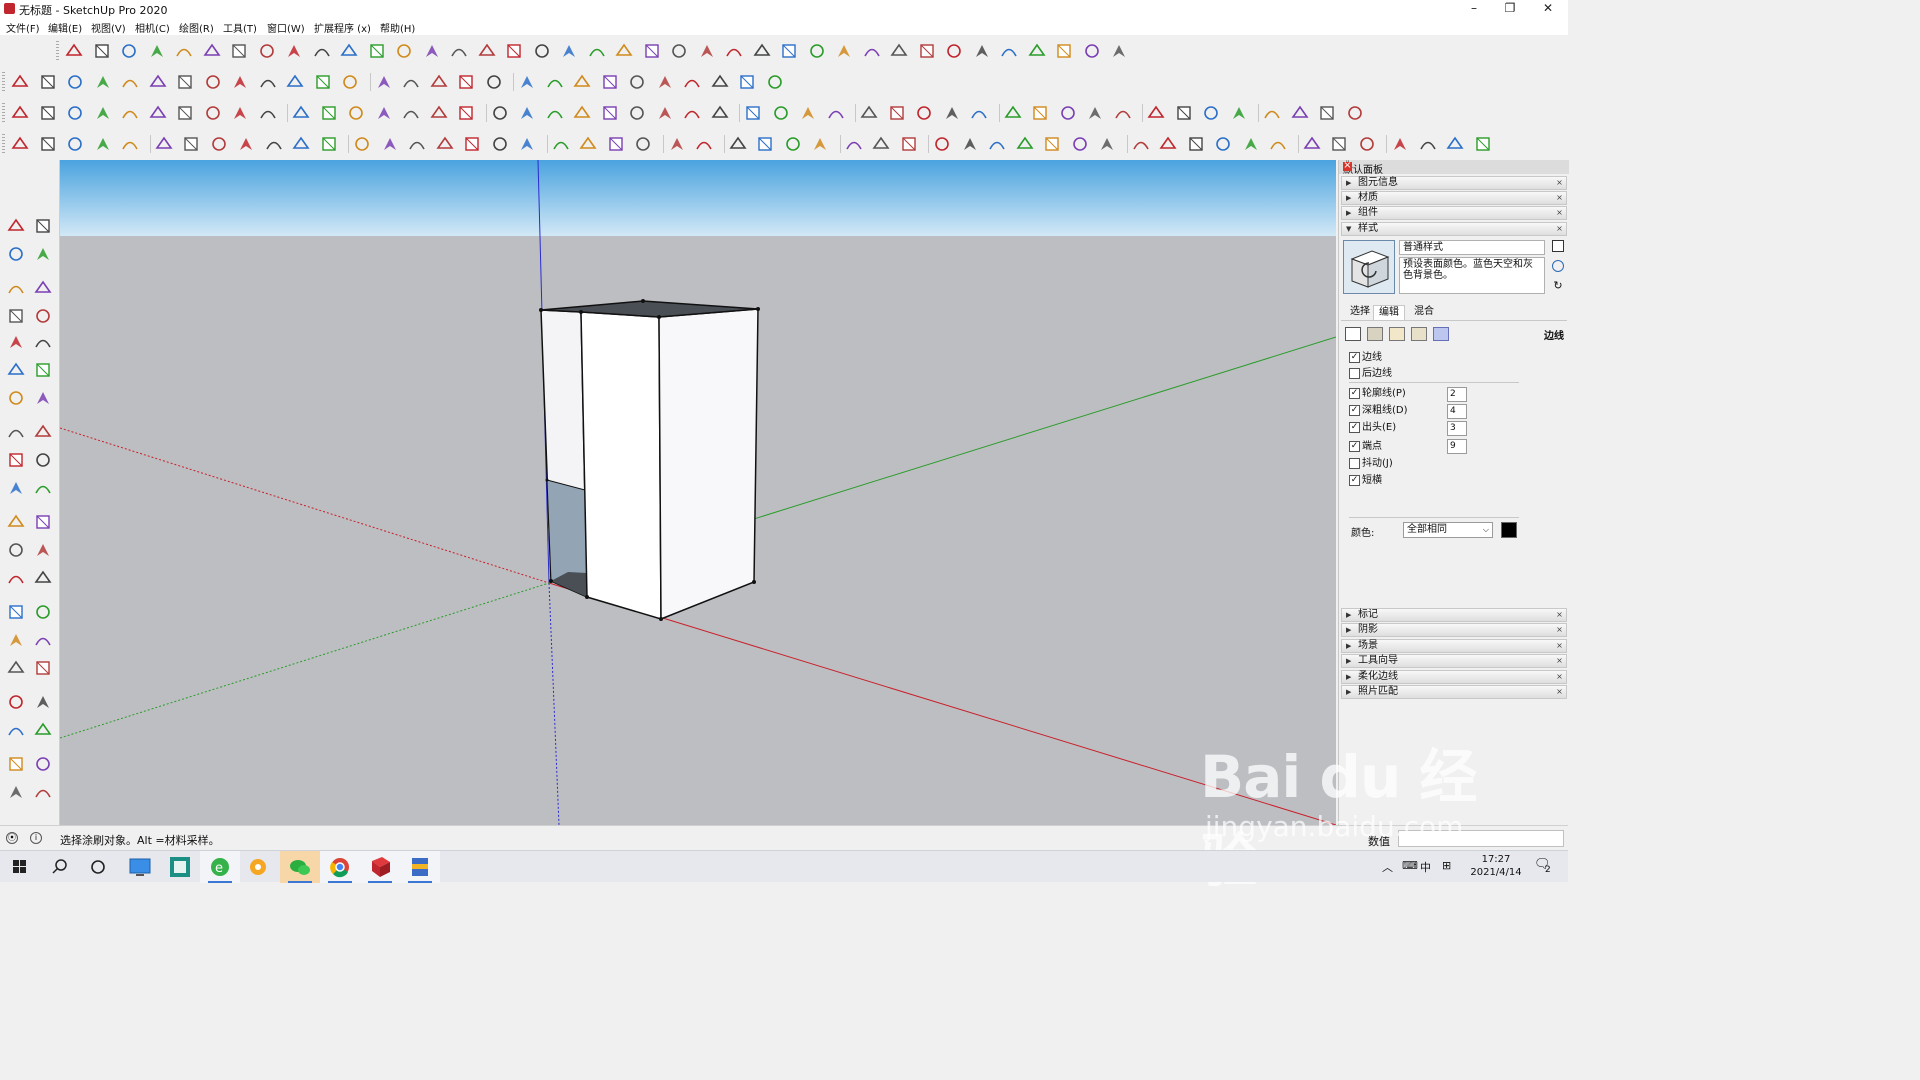  I want to click on tab-mix: 混合, so click(1424, 313).